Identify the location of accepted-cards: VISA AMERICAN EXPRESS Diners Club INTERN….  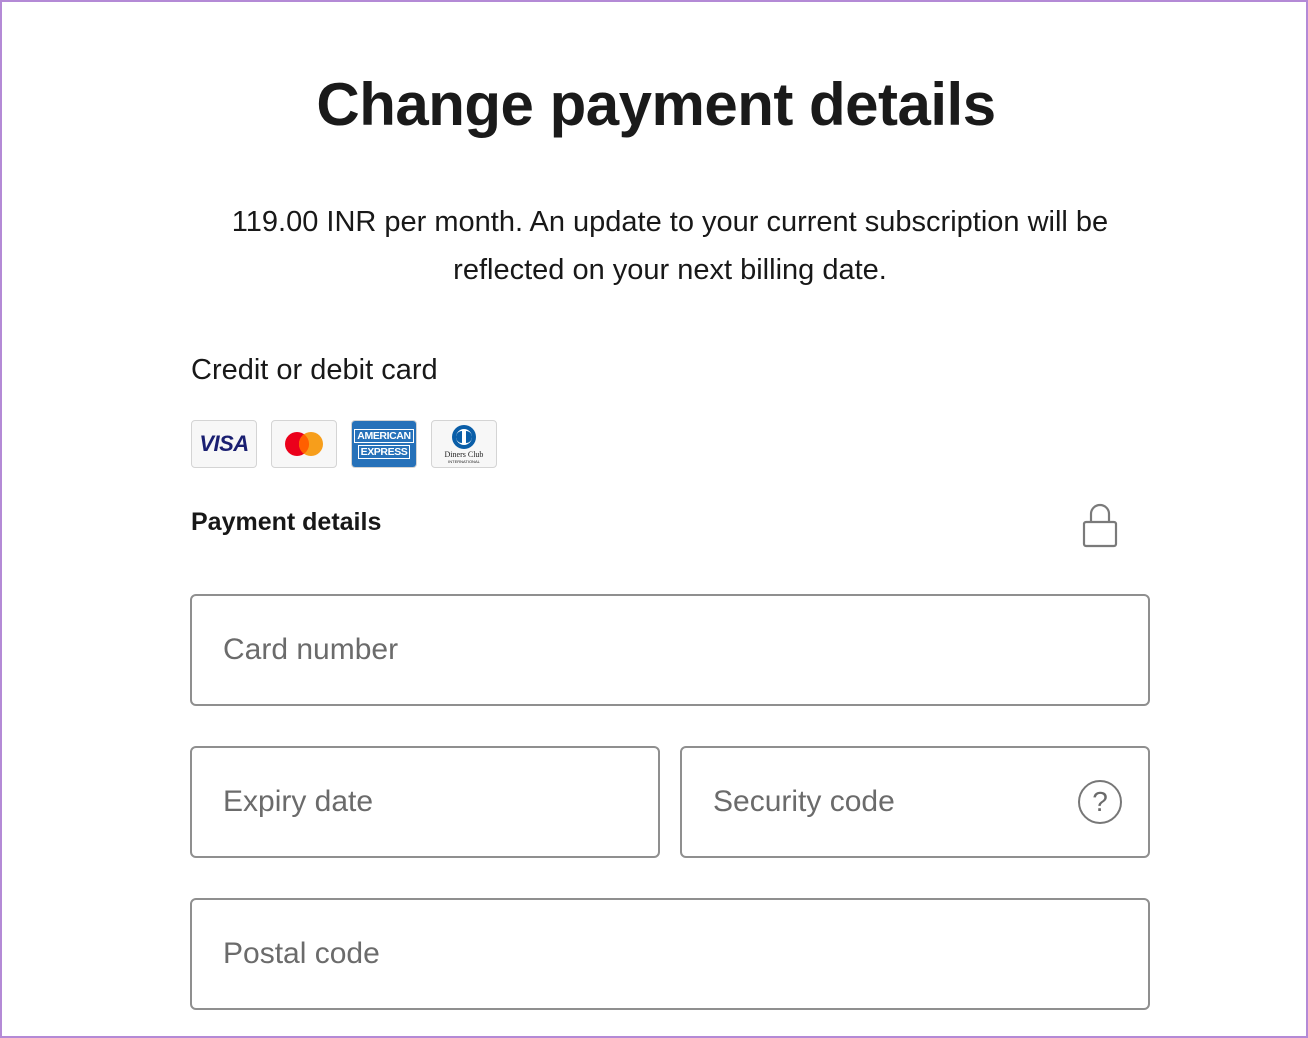
(344, 444).